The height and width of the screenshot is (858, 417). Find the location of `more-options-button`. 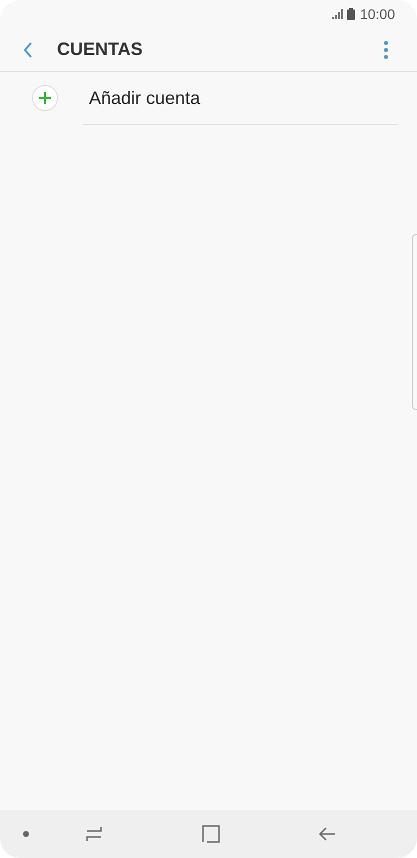

more-options-button is located at coordinates (386, 50).